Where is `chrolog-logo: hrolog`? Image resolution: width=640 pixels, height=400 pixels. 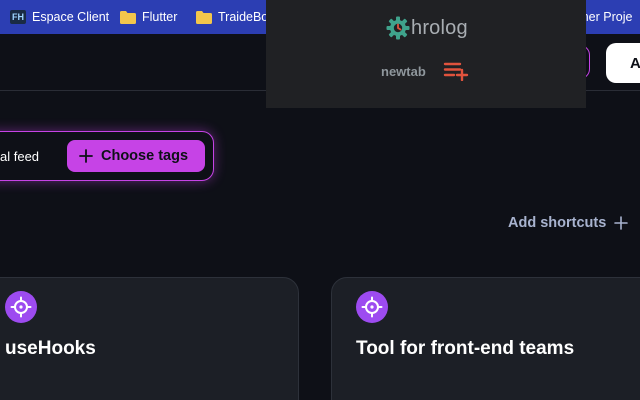
chrolog-logo: hrolog is located at coordinates (427, 28).